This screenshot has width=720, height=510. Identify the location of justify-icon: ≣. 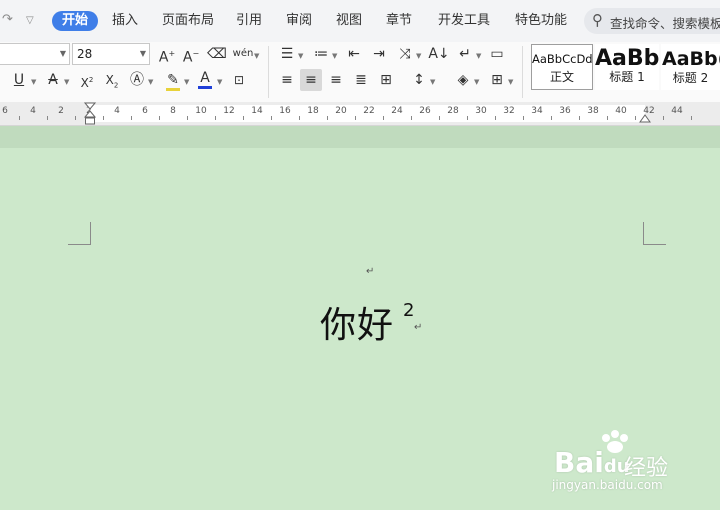
(361, 80).